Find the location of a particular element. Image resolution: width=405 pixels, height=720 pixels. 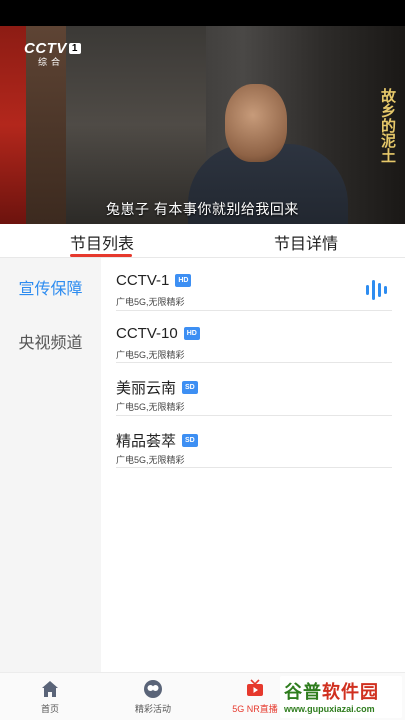

watermark-name-green: 谷普 is located at coordinates (303, 692).